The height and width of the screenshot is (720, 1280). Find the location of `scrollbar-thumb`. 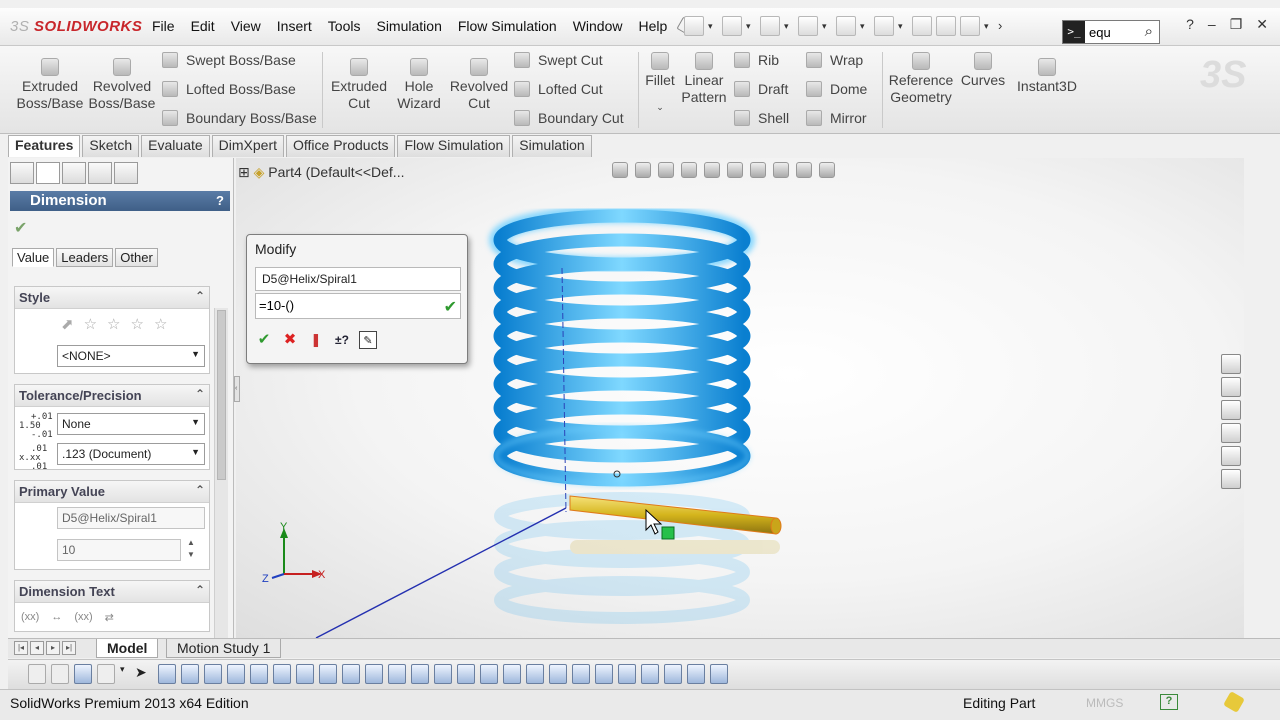

scrollbar-thumb is located at coordinates (221, 395).